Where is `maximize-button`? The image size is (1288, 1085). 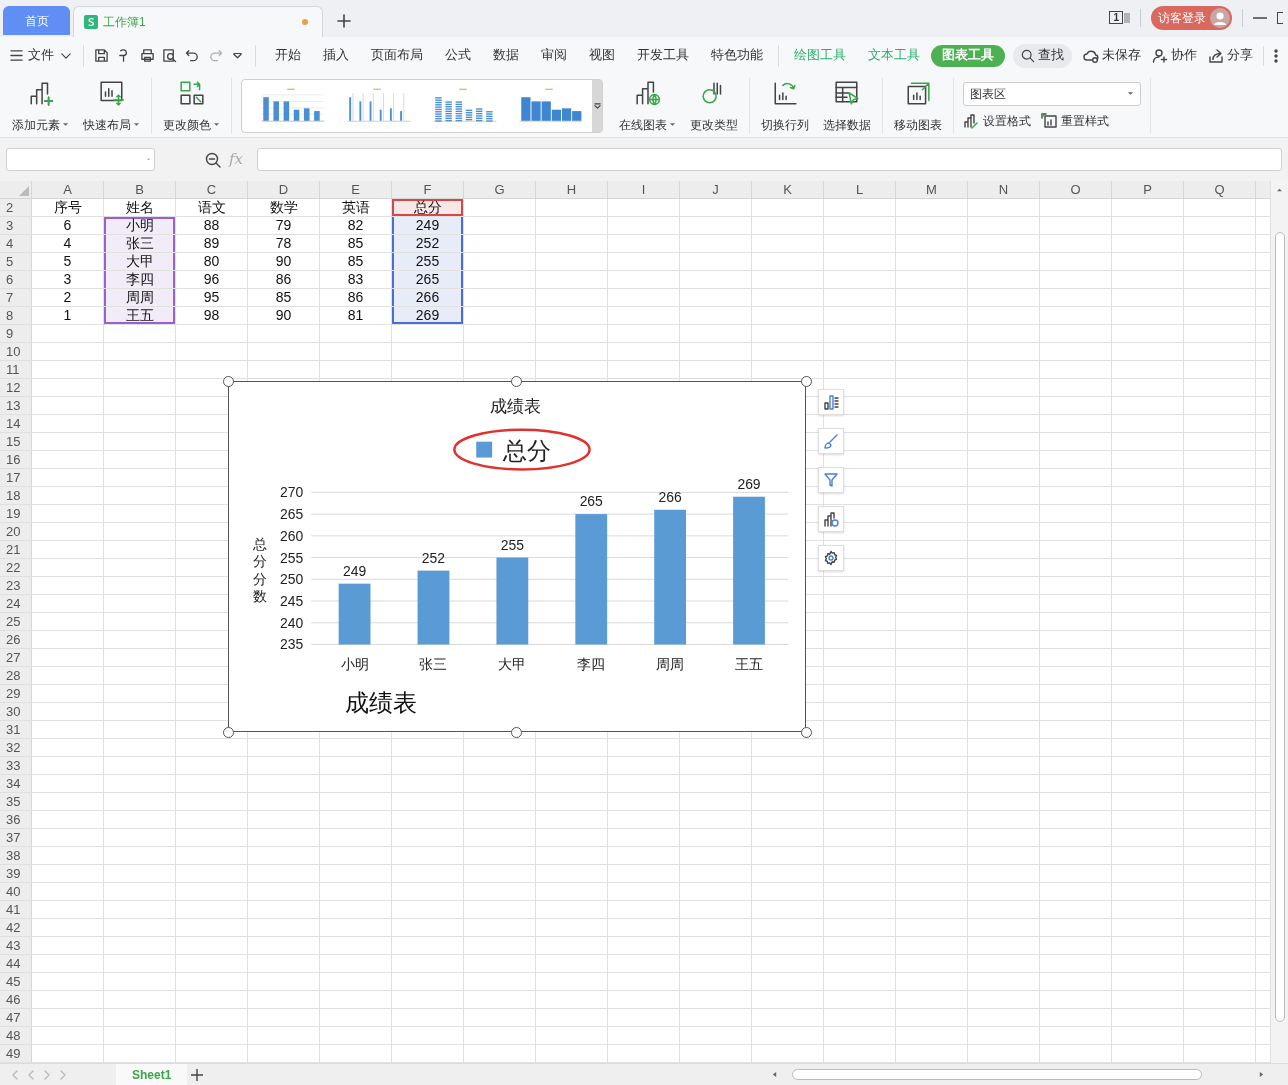 maximize-button is located at coordinates (1280, 17).